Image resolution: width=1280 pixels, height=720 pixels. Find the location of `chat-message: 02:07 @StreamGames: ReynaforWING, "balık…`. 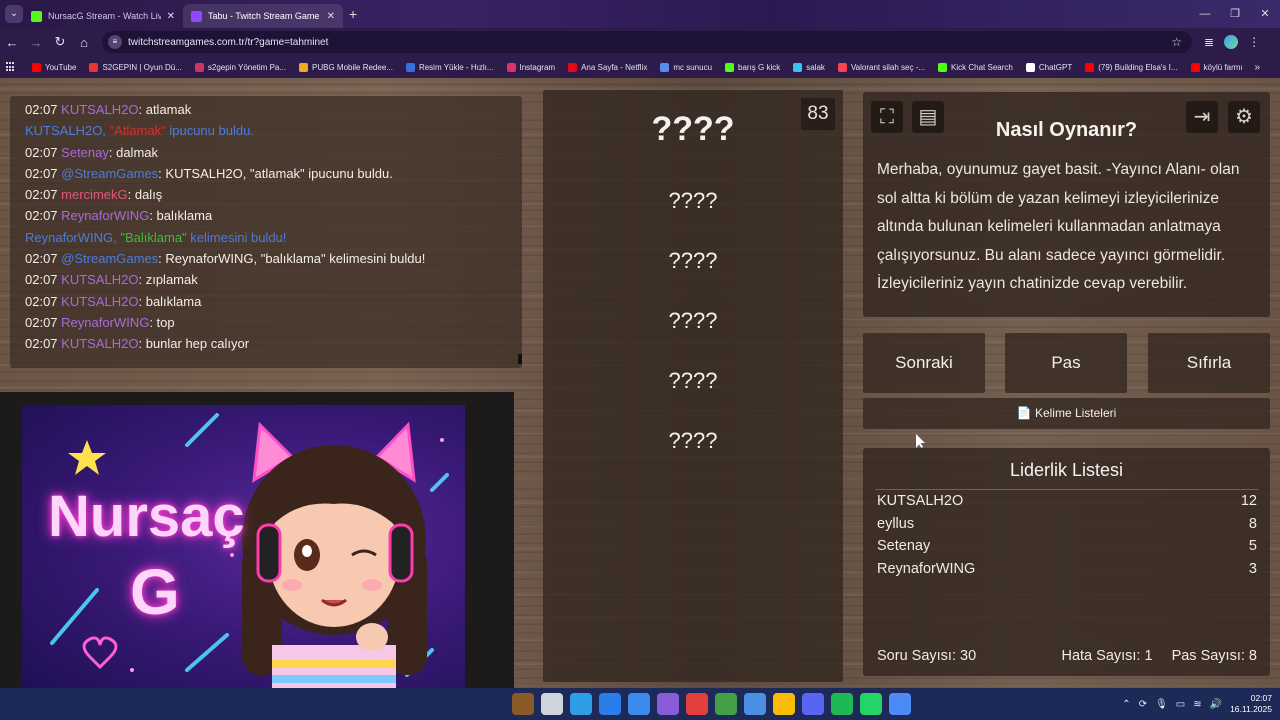

chat-message: 02:07 @StreamGames: ReynaforWING, "balık… is located at coordinates (266, 258).